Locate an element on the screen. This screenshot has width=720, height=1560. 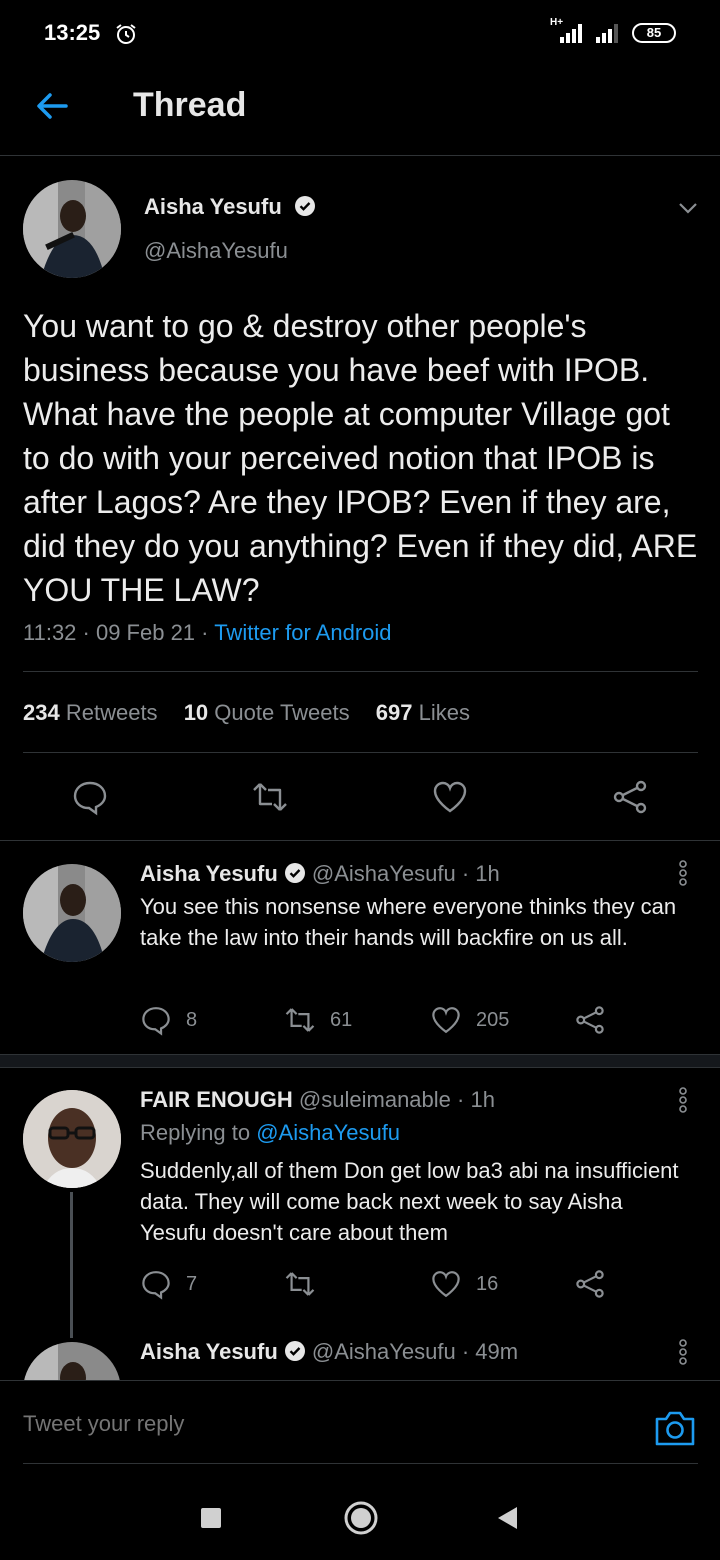
tweet-action-bar is located at coordinates (360, 798).